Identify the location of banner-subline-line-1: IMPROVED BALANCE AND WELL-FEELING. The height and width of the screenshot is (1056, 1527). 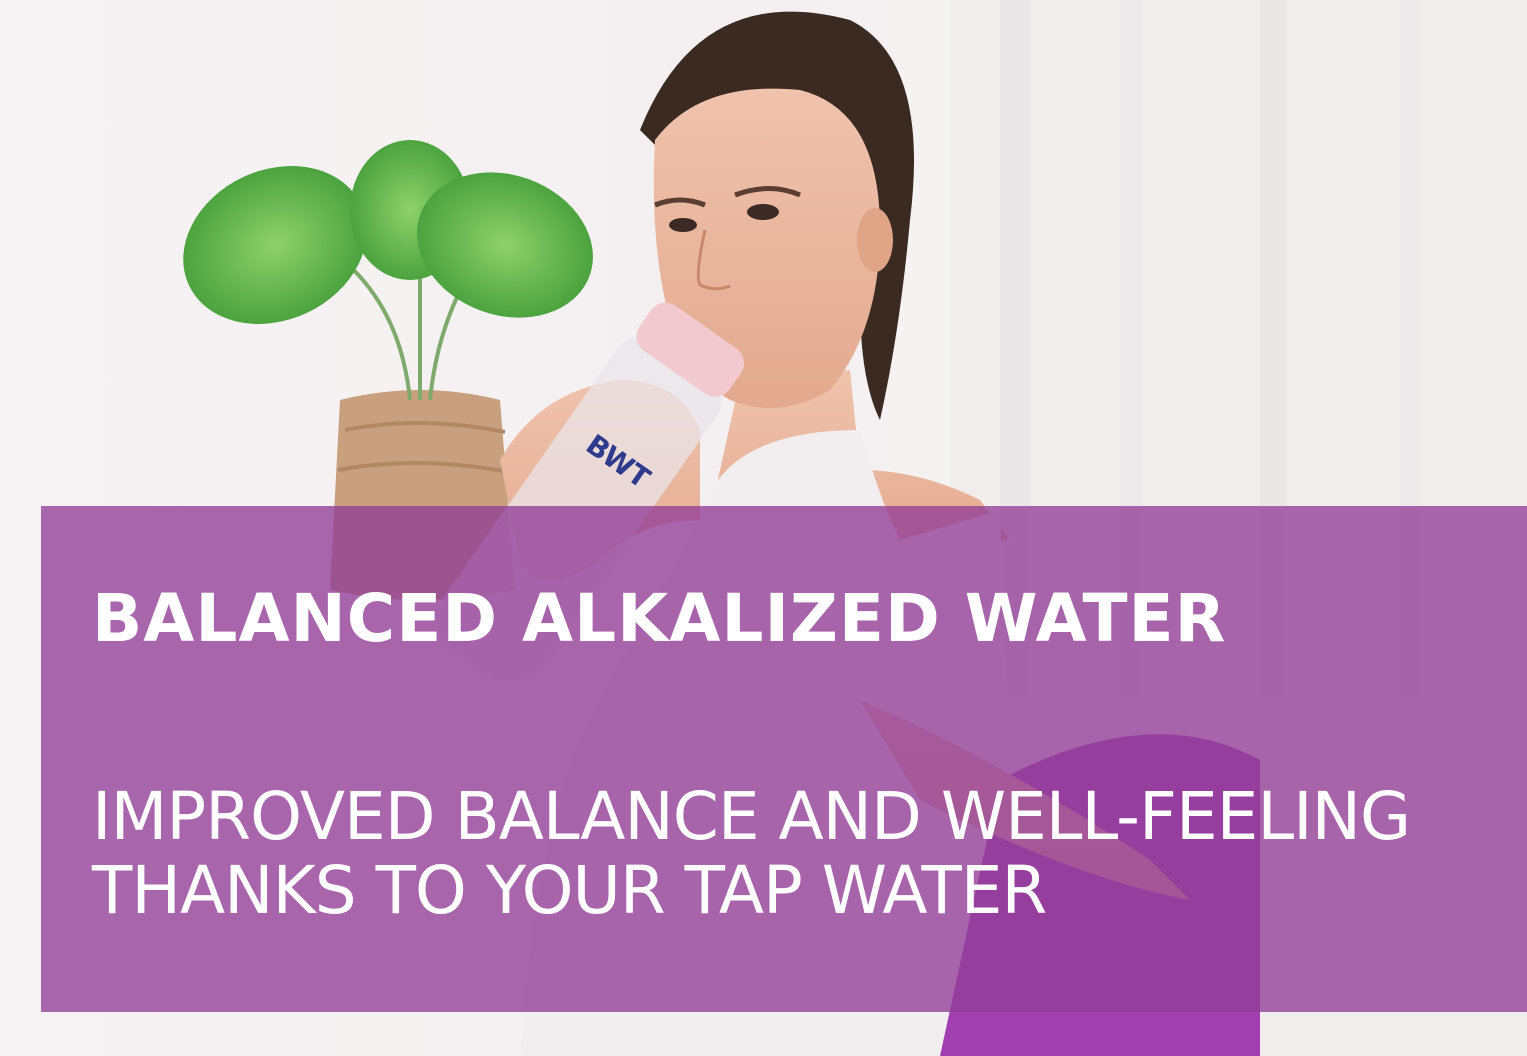
(751, 816).